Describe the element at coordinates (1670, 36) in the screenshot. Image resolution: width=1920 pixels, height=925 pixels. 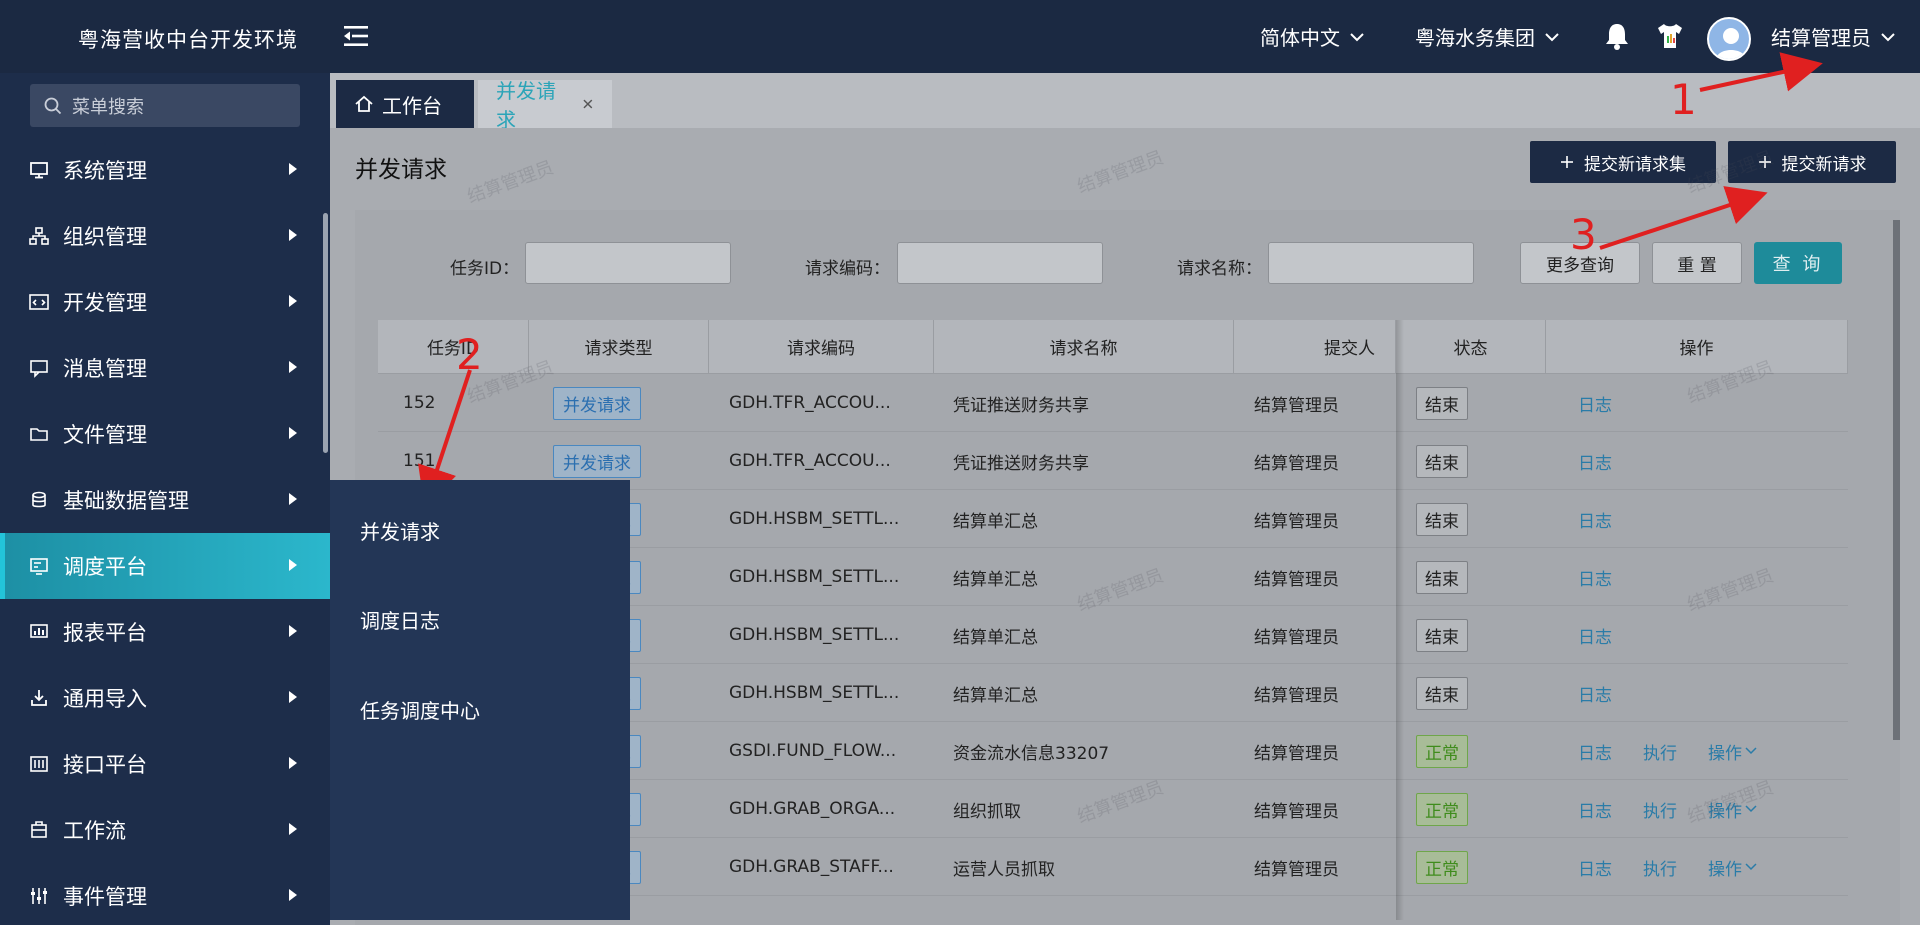
I see `theme-shirt-icon` at that location.